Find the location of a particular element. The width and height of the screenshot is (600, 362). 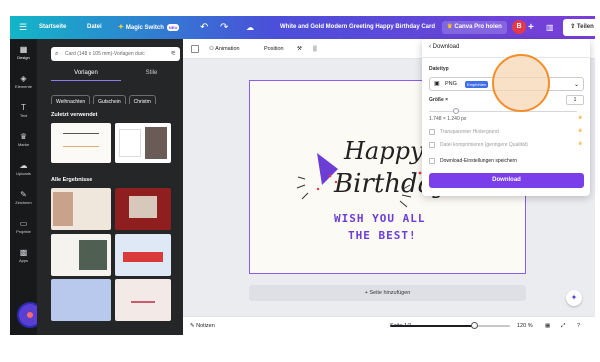

notes-label: Notizen is located at coordinates (205, 326).